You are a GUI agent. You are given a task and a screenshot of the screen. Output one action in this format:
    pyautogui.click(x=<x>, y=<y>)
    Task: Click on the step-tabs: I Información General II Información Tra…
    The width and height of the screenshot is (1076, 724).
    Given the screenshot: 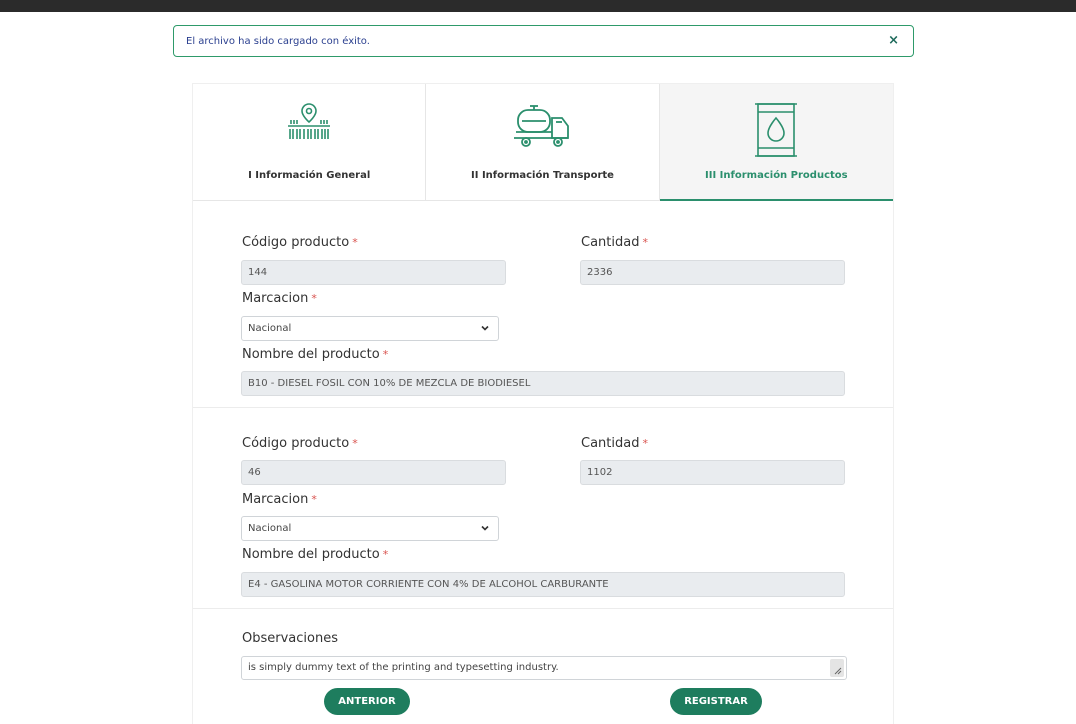 What is the action you would take?
    pyautogui.click(x=543, y=142)
    